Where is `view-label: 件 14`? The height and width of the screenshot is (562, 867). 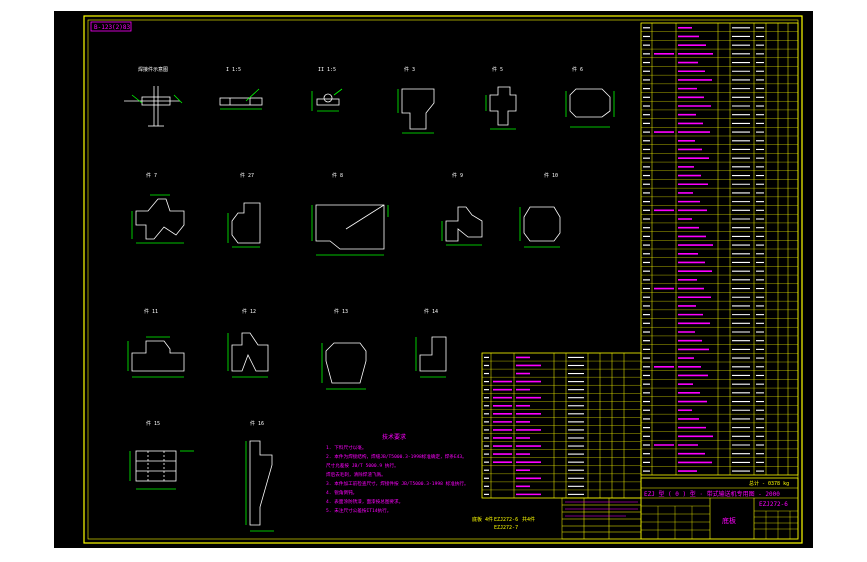
view-label: 件 14 is located at coordinates (431, 311).